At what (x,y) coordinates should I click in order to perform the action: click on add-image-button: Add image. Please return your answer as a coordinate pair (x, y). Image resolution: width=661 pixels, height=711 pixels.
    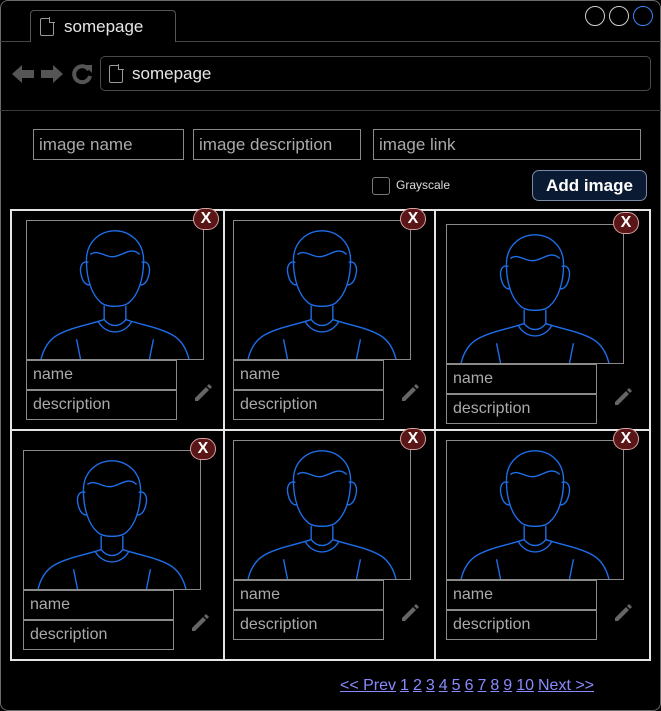
    Looking at the image, I should click on (589, 185).